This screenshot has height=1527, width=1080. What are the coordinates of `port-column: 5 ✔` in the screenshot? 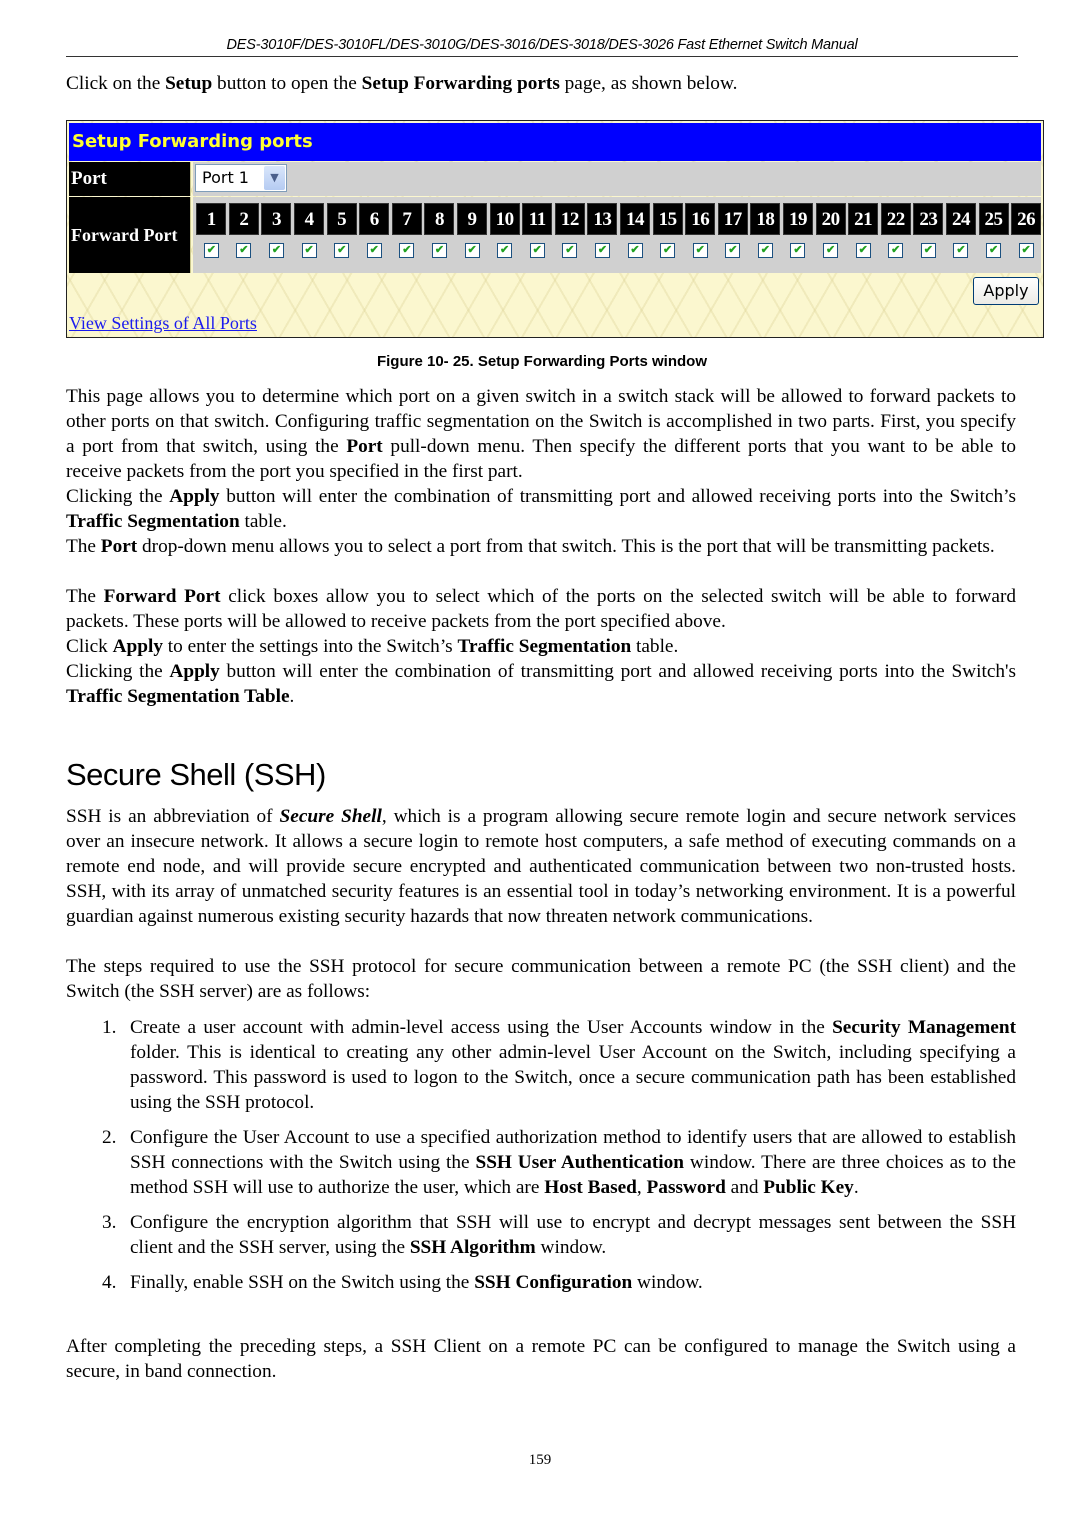 It's located at (341, 230).